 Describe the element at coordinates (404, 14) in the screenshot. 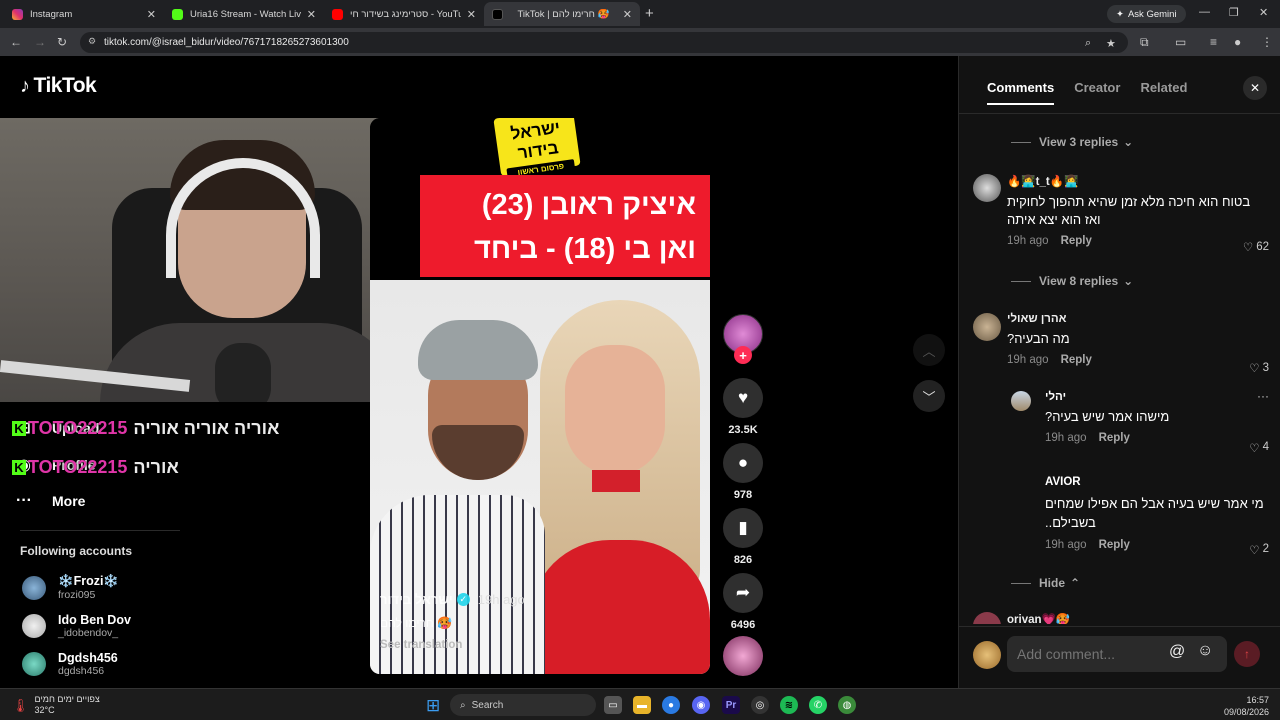

I see `tab-youtube-studio: סטרימינג בשידור חי - YouTube Studio ✕` at that location.